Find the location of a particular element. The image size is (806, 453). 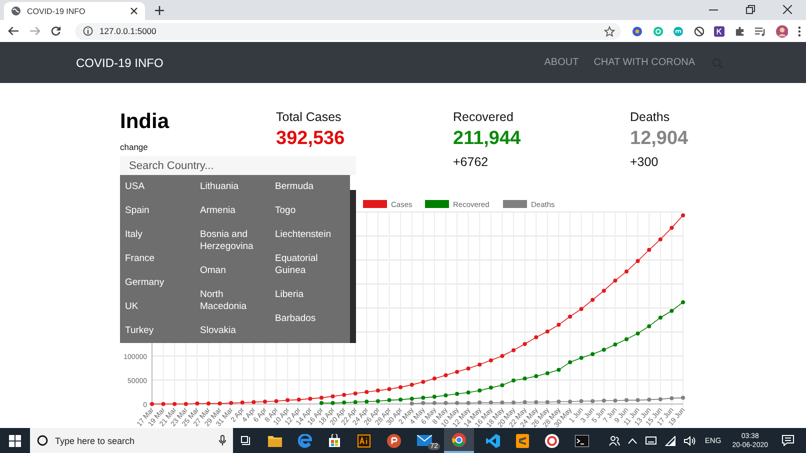

windows-icon is located at coordinates (15, 440).